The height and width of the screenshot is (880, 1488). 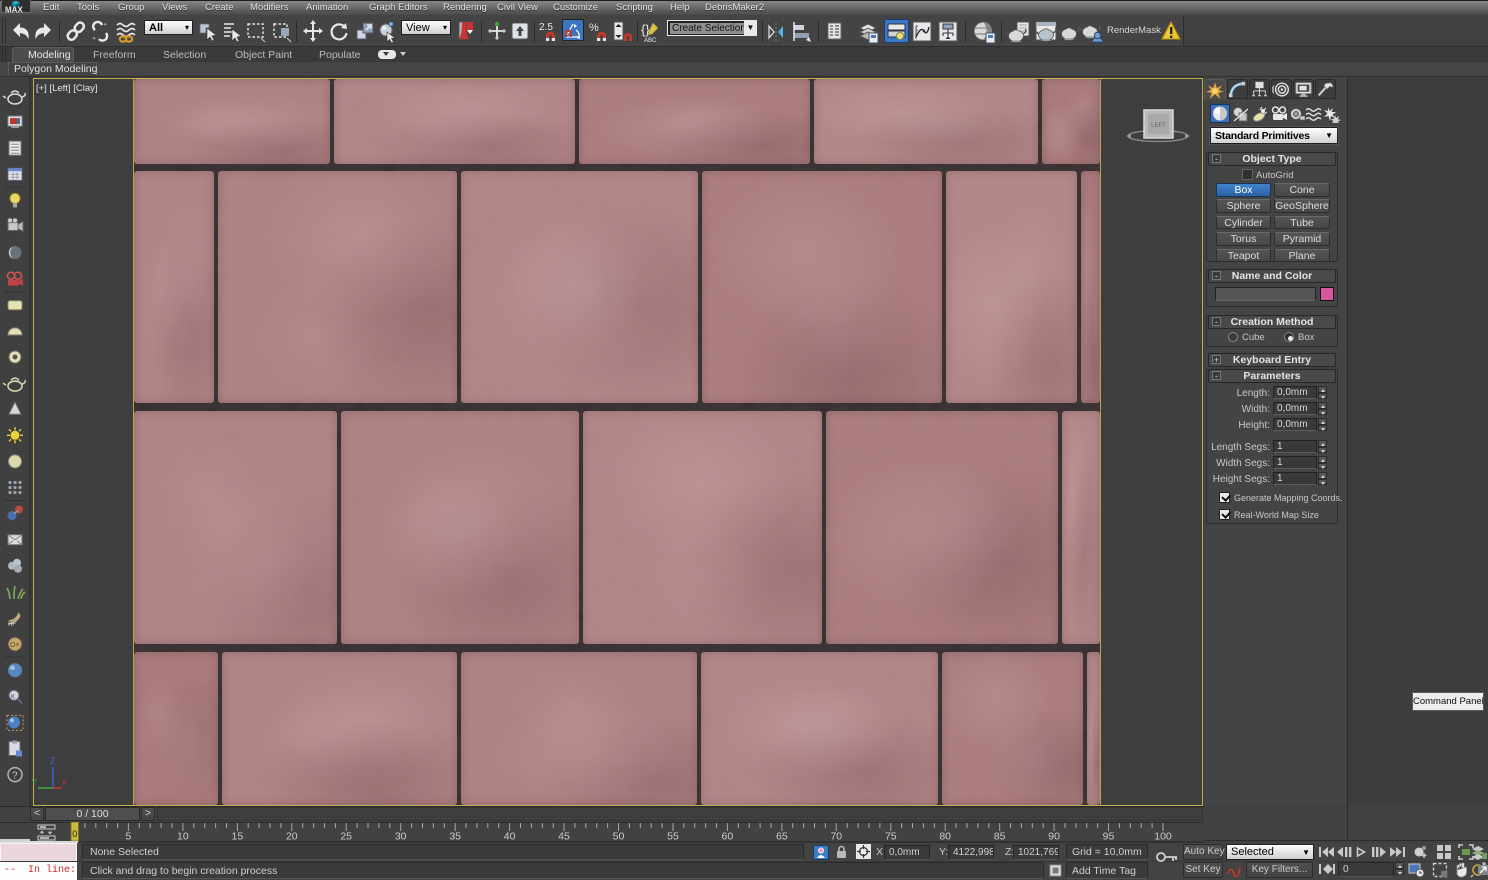 What do you see at coordinates (673, 837) in the screenshot?
I see `svg-text: 55` at bounding box center [673, 837].